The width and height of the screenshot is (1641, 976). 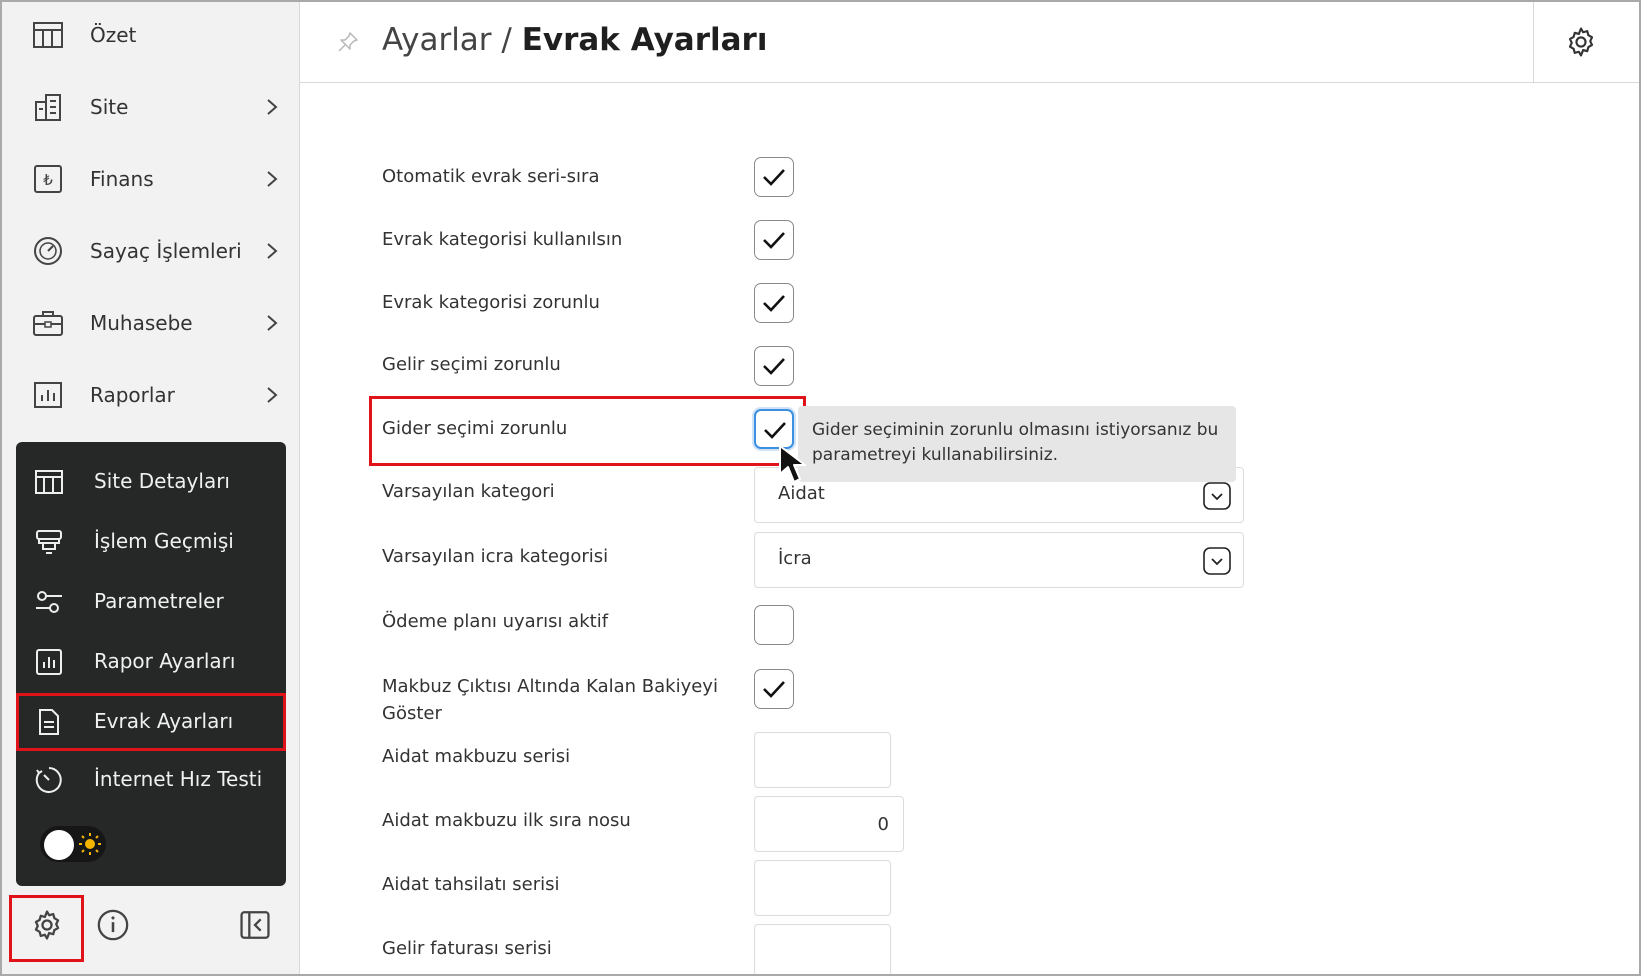 I want to click on submenu-item-label: Site Detayları, so click(x=162, y=481).